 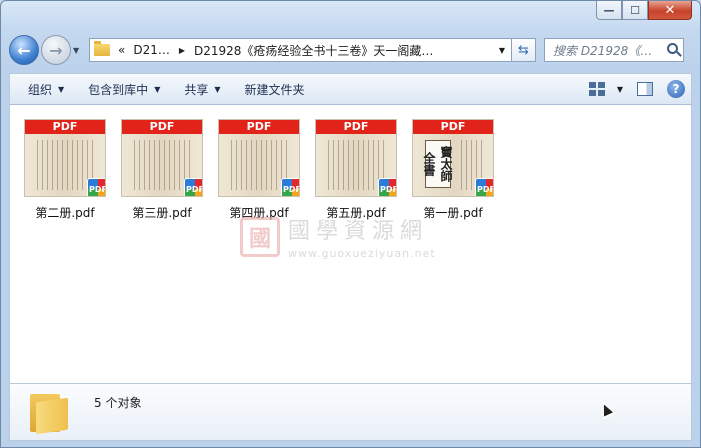 I want to click on change-view-icon, so click(x=596, y=89).